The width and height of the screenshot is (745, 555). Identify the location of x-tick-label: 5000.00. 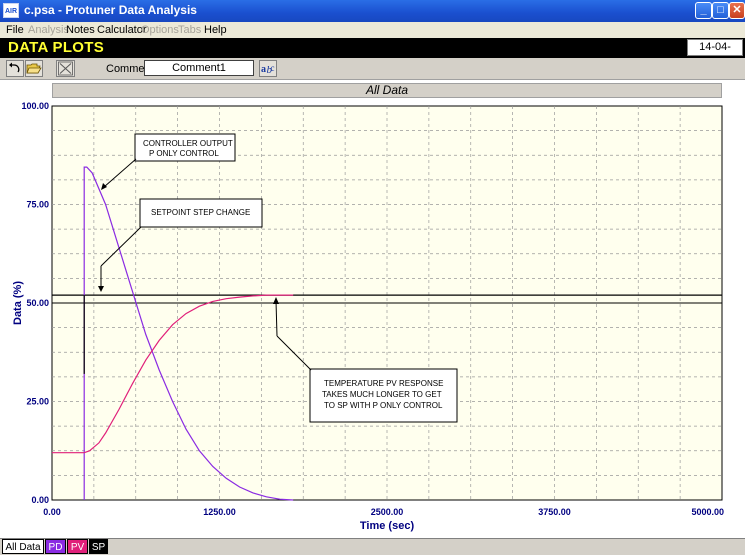
(707, 512).